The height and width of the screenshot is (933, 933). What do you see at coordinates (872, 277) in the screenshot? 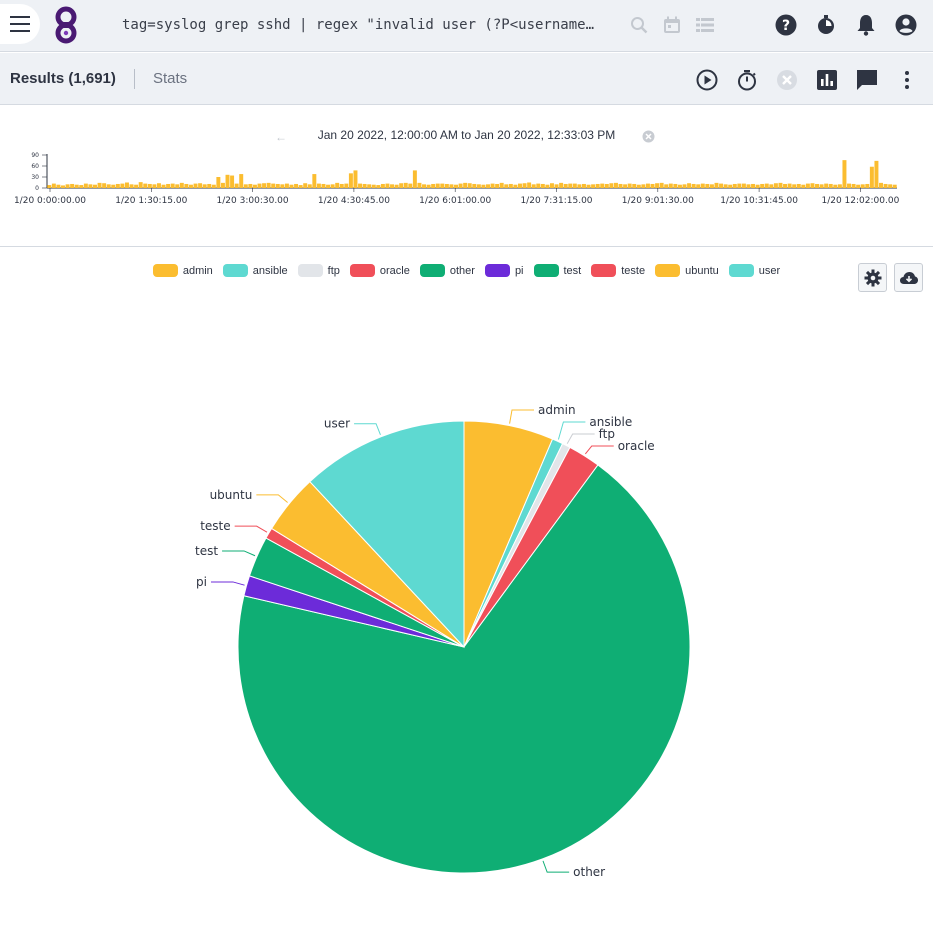
I see `chart-settings-button` at bounding box center [872, 277].